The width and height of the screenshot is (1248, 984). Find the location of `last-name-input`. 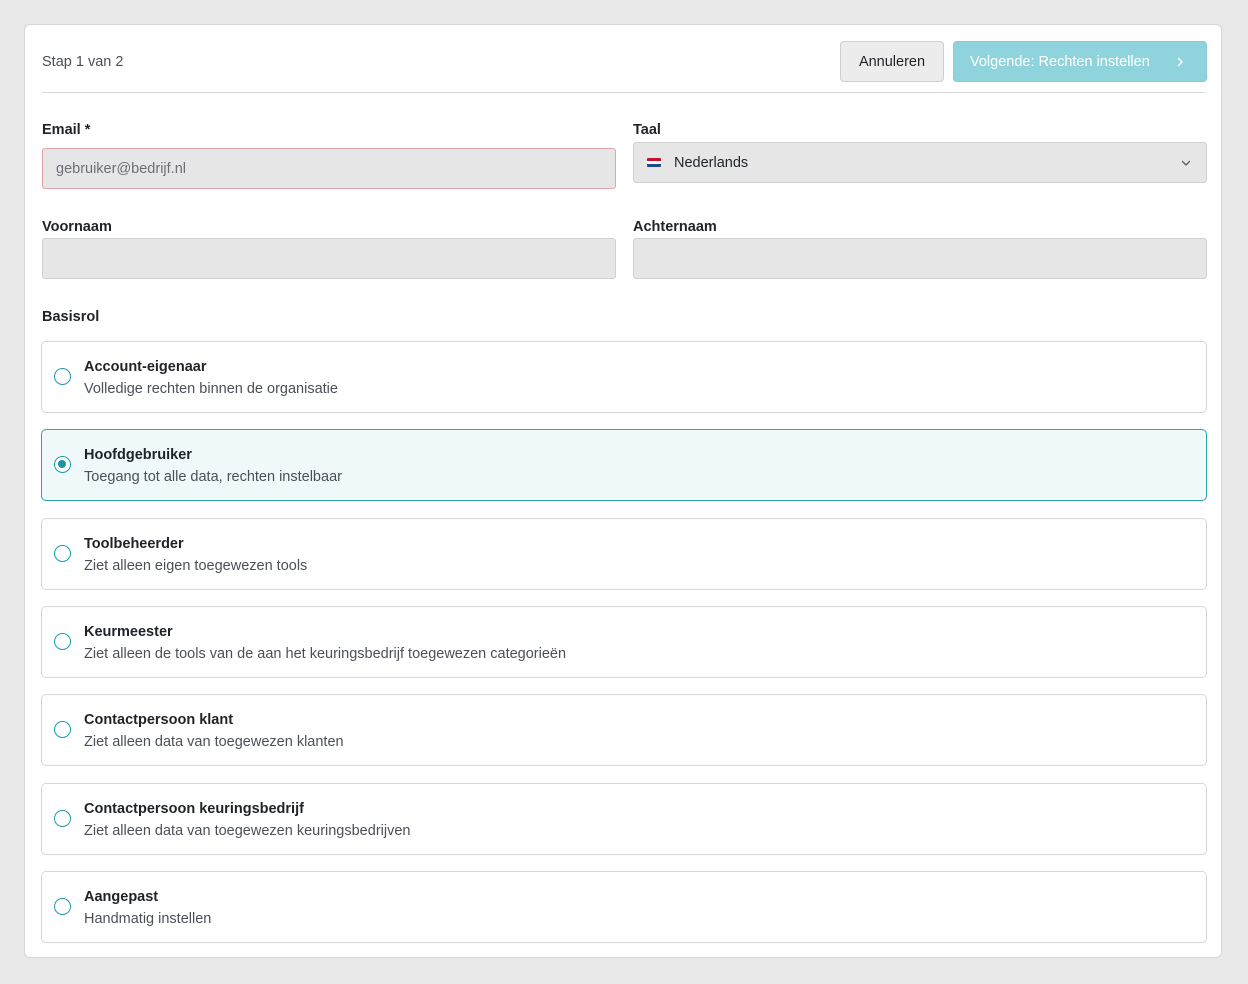

last-name-input is located at coordinates (920, 258).